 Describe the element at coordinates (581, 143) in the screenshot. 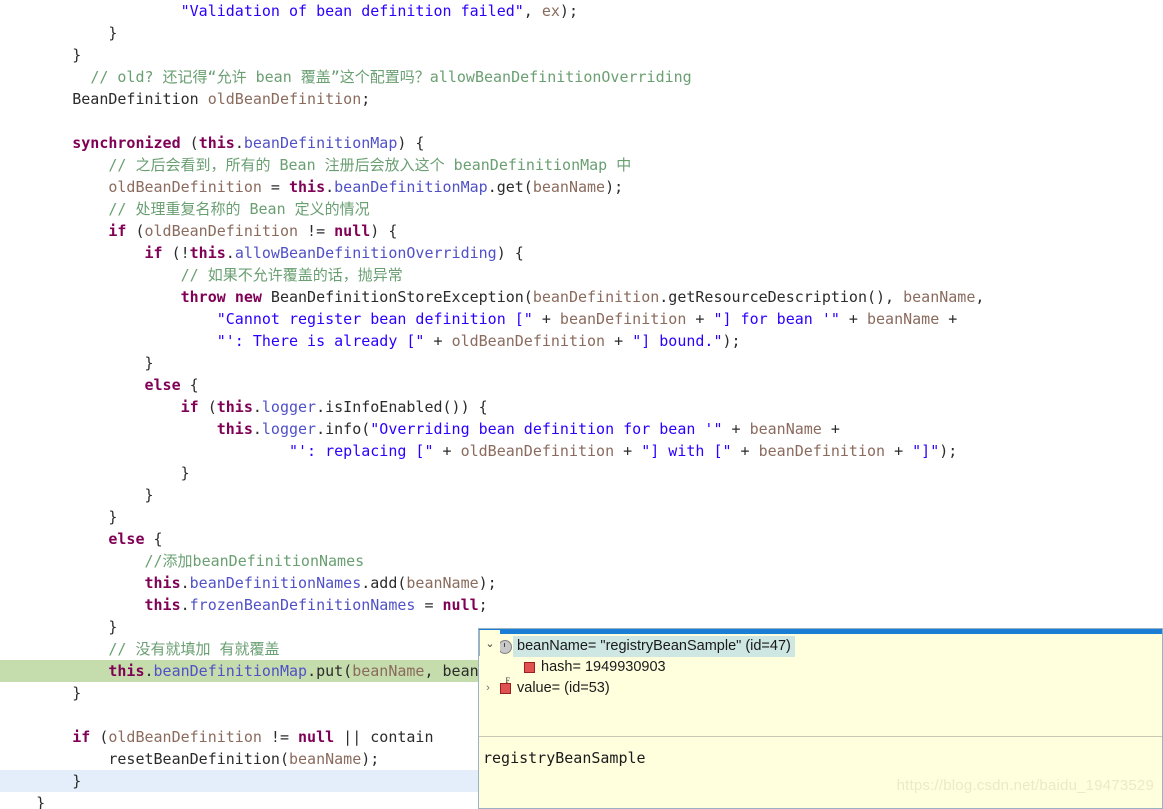

I see `code-line: synchronized (this.beanDefinitionMap) {` at that location.